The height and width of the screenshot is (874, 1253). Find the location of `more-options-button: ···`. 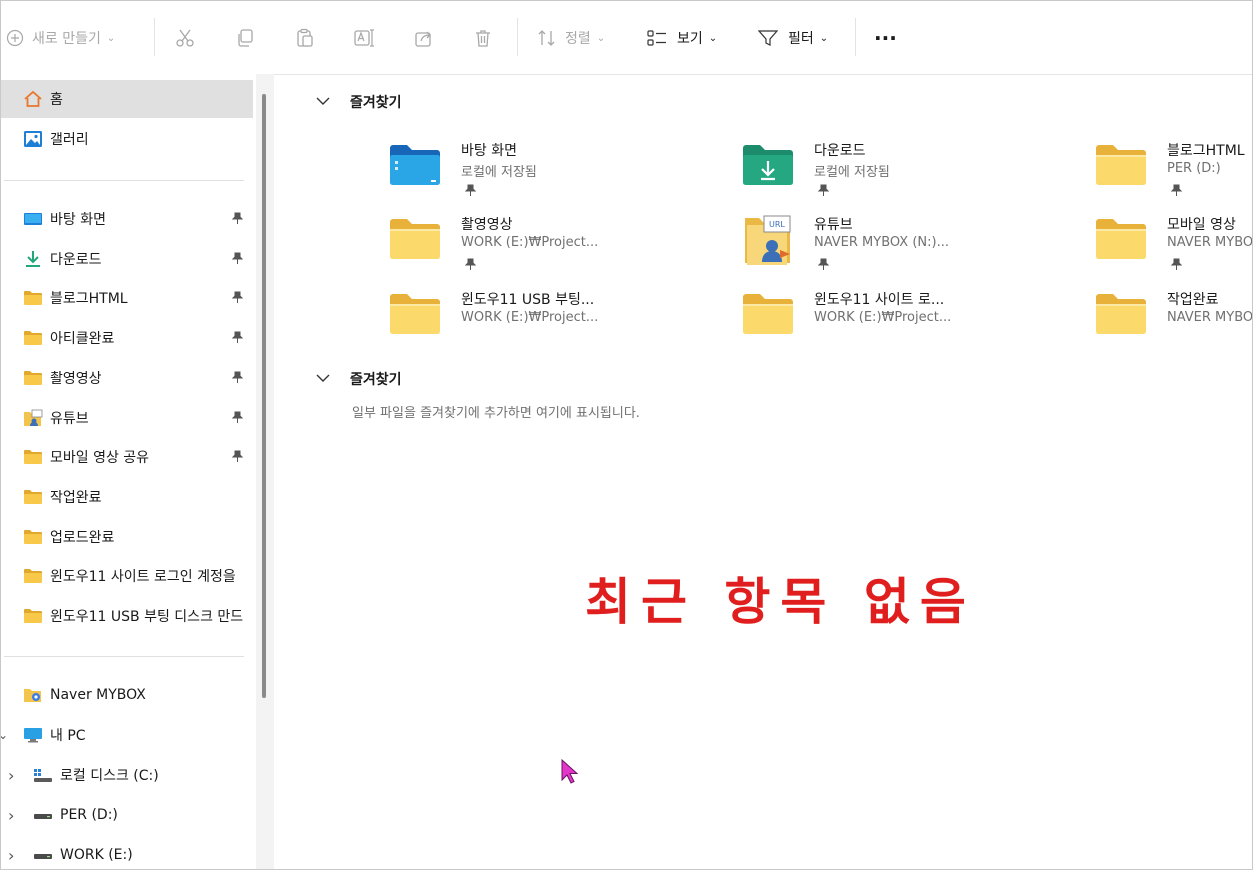

more-options-button: ··· is located at coordinates (885, 38).